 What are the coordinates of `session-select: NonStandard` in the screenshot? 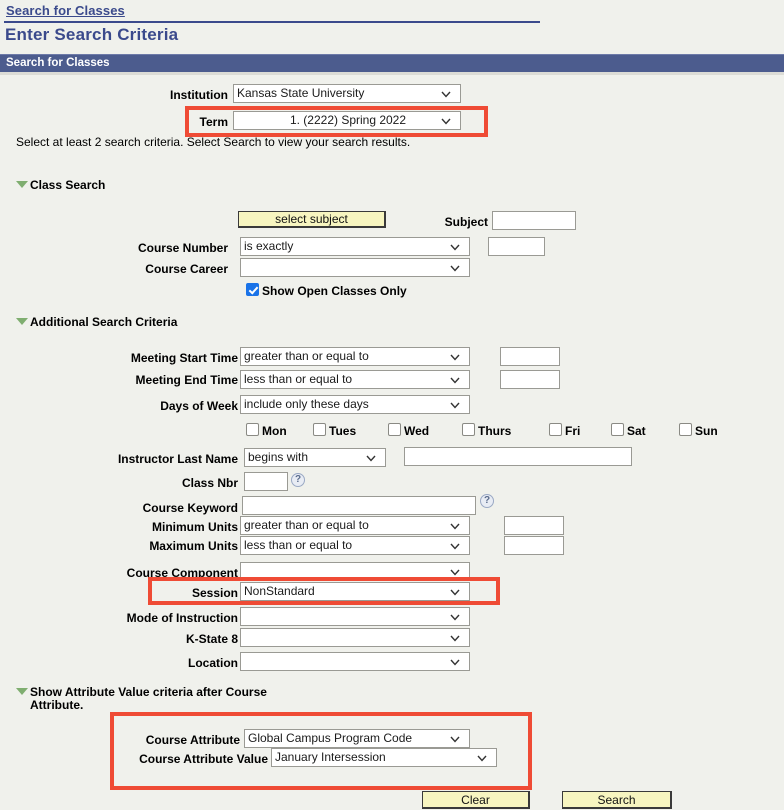 It's located at (355, 591).